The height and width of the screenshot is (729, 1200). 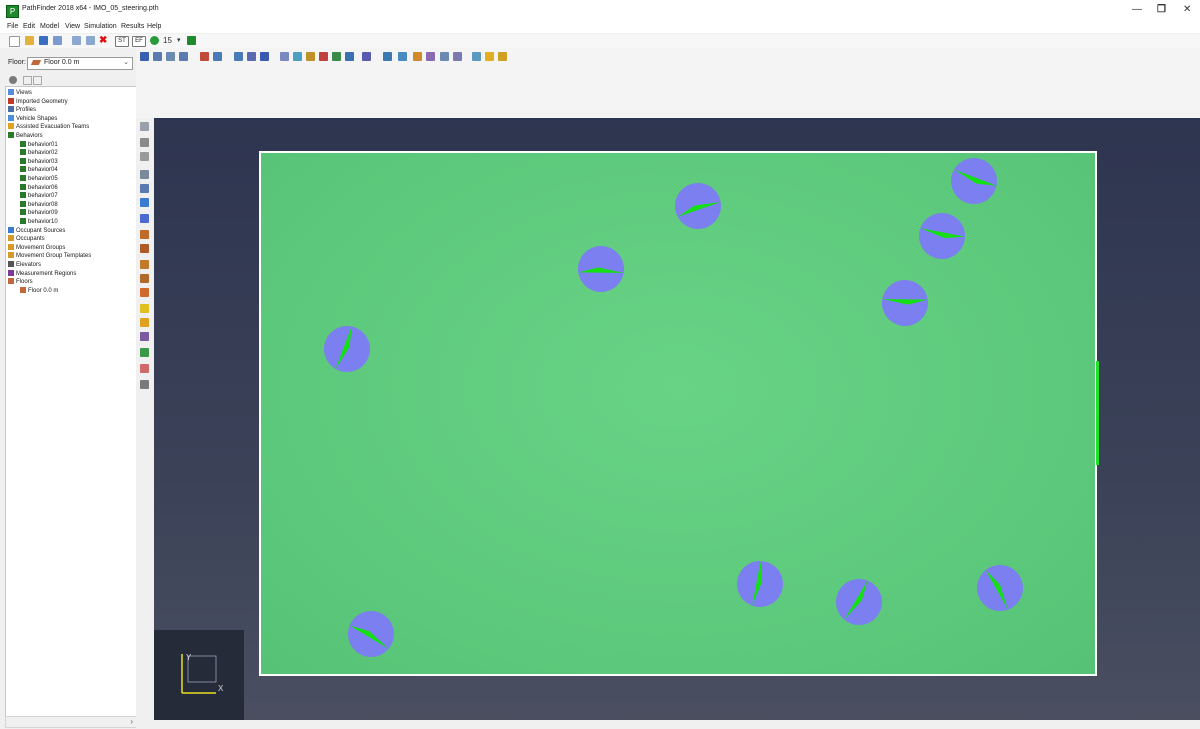 I want to click on draw-stair-icon, so click(x=144, y=234).